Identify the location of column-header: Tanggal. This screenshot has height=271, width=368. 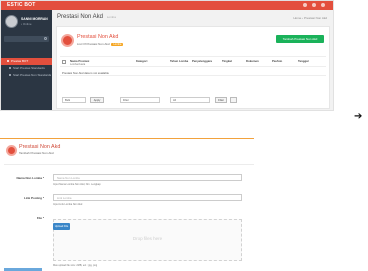
(303, 61).